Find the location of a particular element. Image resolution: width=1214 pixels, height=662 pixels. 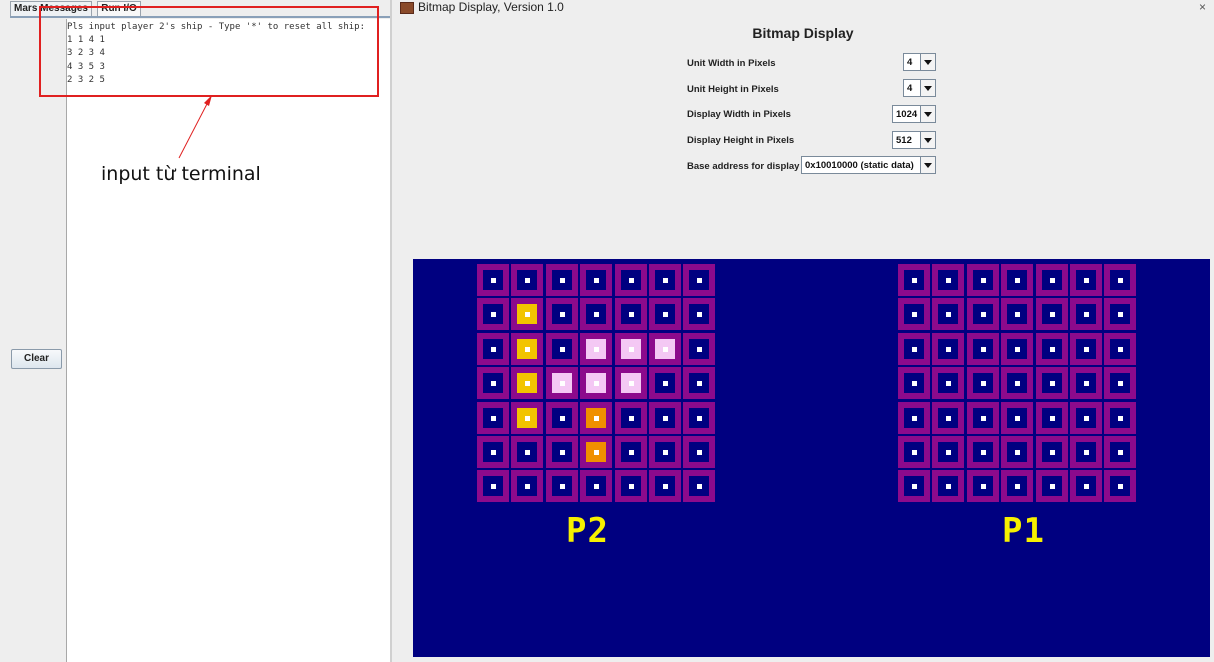

display-height-select: 512 is located at coordinates (914, 140).